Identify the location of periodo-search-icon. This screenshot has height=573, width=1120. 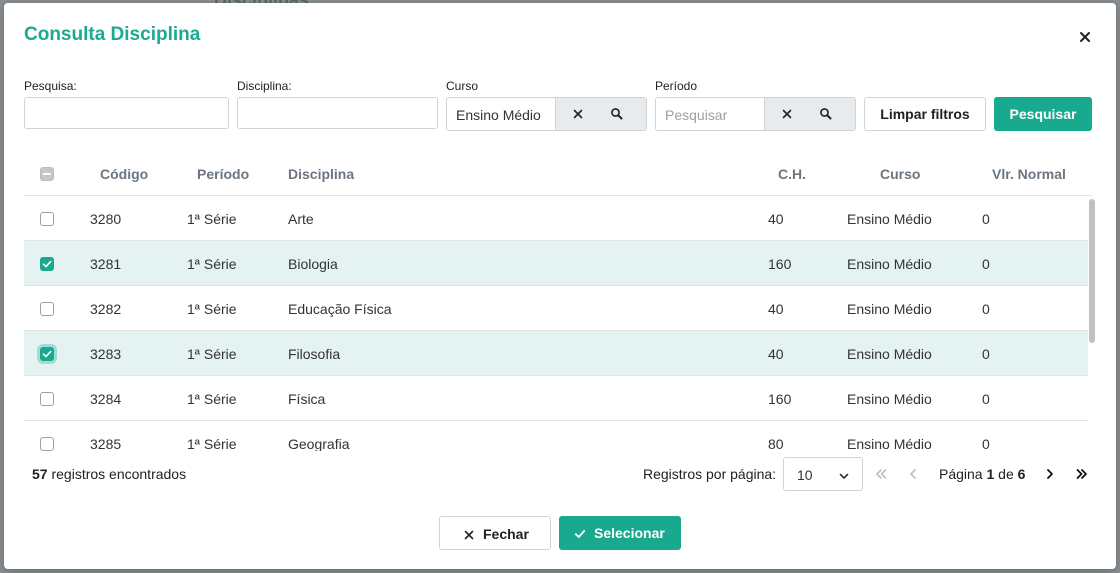
(826, 114).